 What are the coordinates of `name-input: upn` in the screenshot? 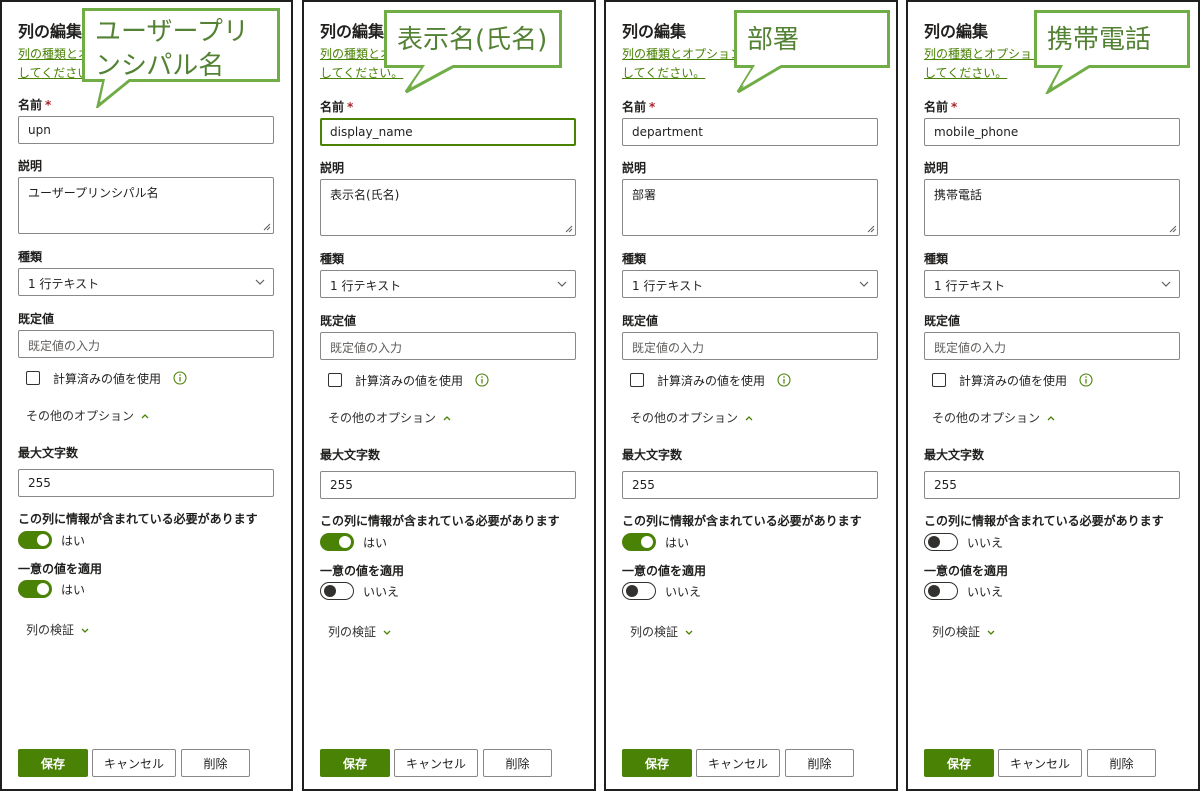 It's located at (146, 130).